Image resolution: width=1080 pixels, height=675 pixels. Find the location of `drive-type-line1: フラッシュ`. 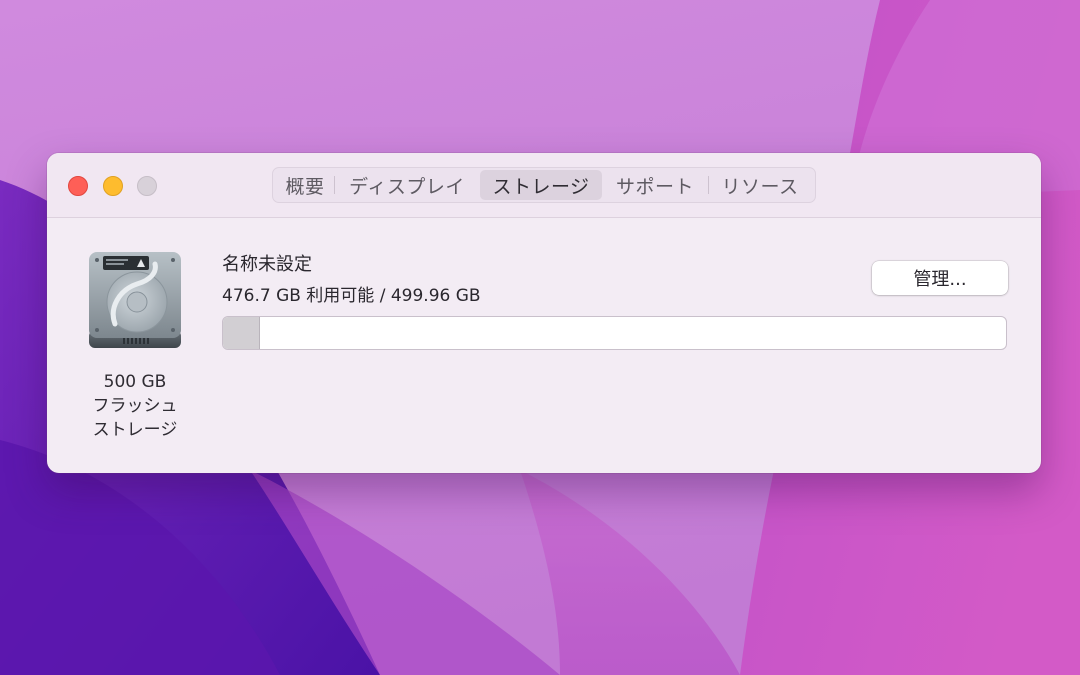

drive-type-line1: フラッシュ is located at coordinates (135, 406).